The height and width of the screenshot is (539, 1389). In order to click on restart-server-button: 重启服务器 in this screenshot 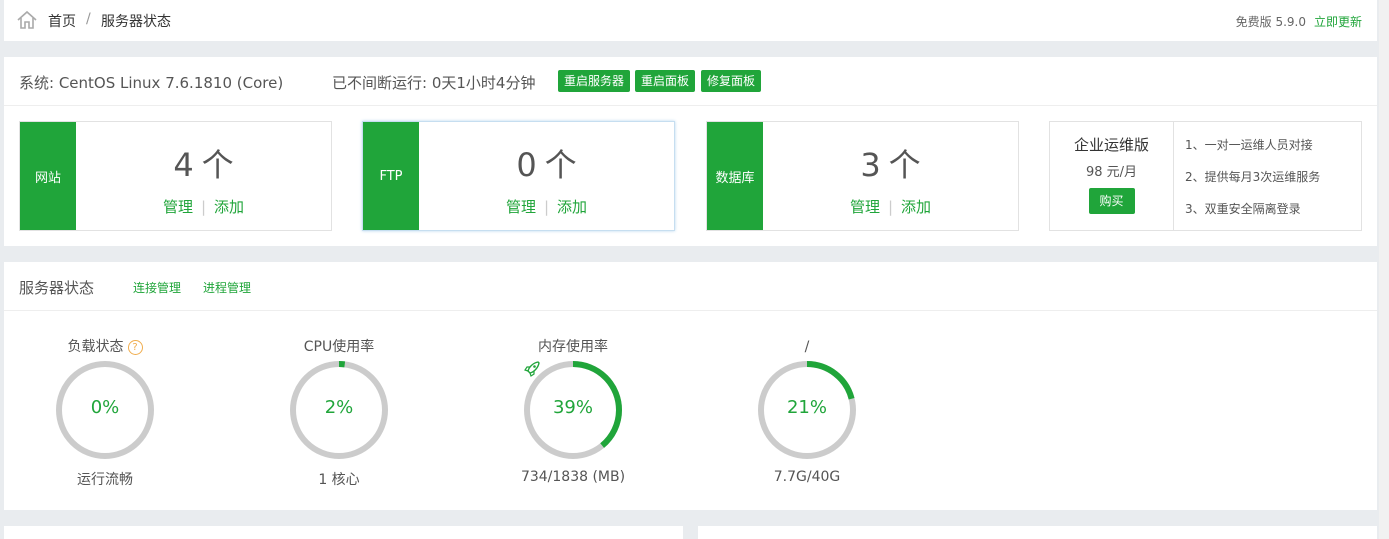, I will do `click(594, 81)`.